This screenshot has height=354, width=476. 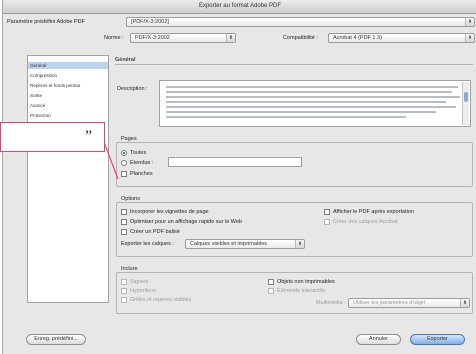 What do you see at coordinates (124, 222) in the screenshot?
I see `optimize-web-checkbox` at bounding box center [124, 222].